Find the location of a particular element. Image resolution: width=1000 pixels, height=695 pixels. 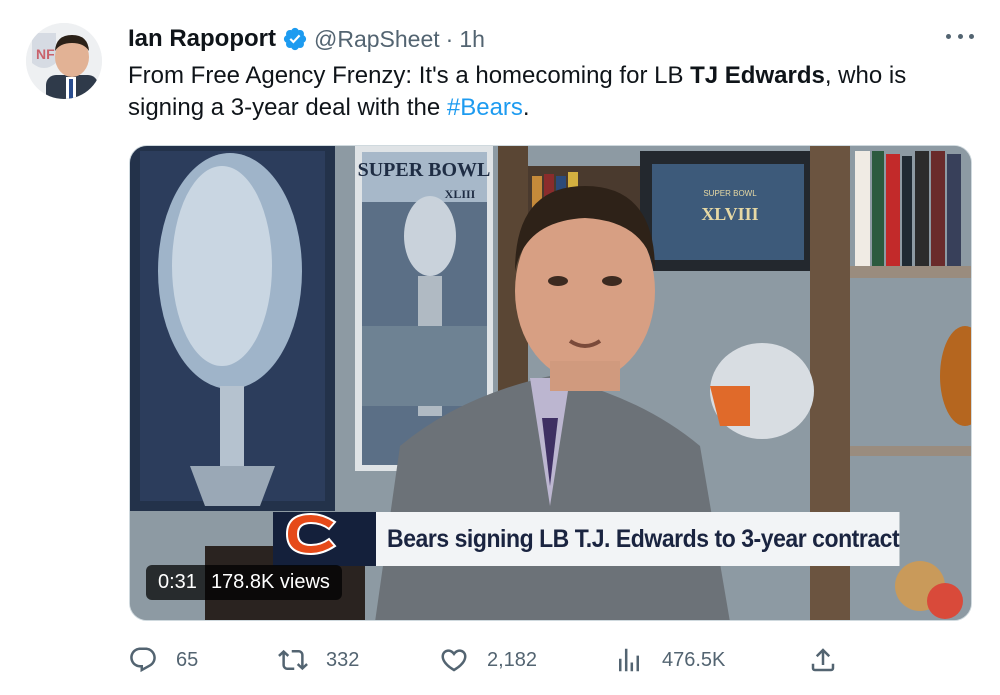

hashtag-link: #Bears is located at coordinates (485, 107).